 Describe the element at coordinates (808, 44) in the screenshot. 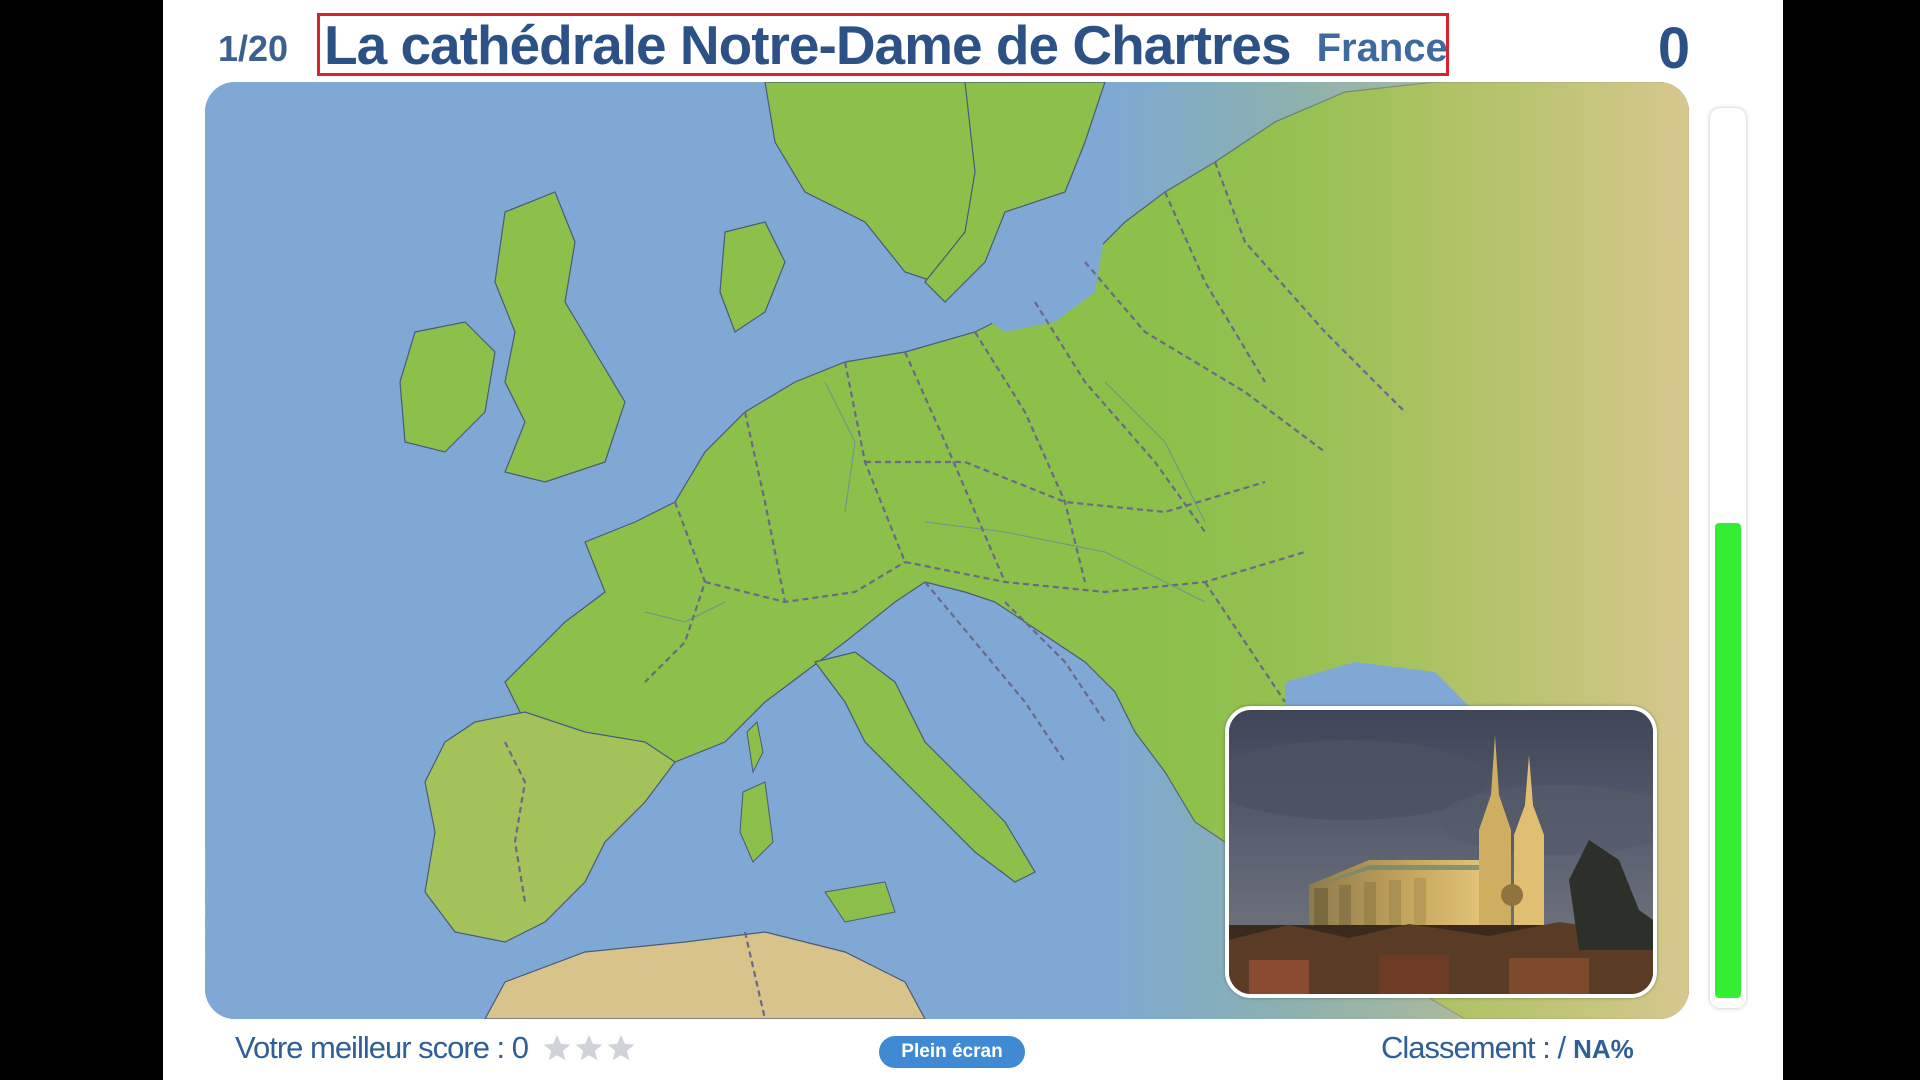

I see `question-title: La cathédrale Notre-Dame de Chartres` at that location.